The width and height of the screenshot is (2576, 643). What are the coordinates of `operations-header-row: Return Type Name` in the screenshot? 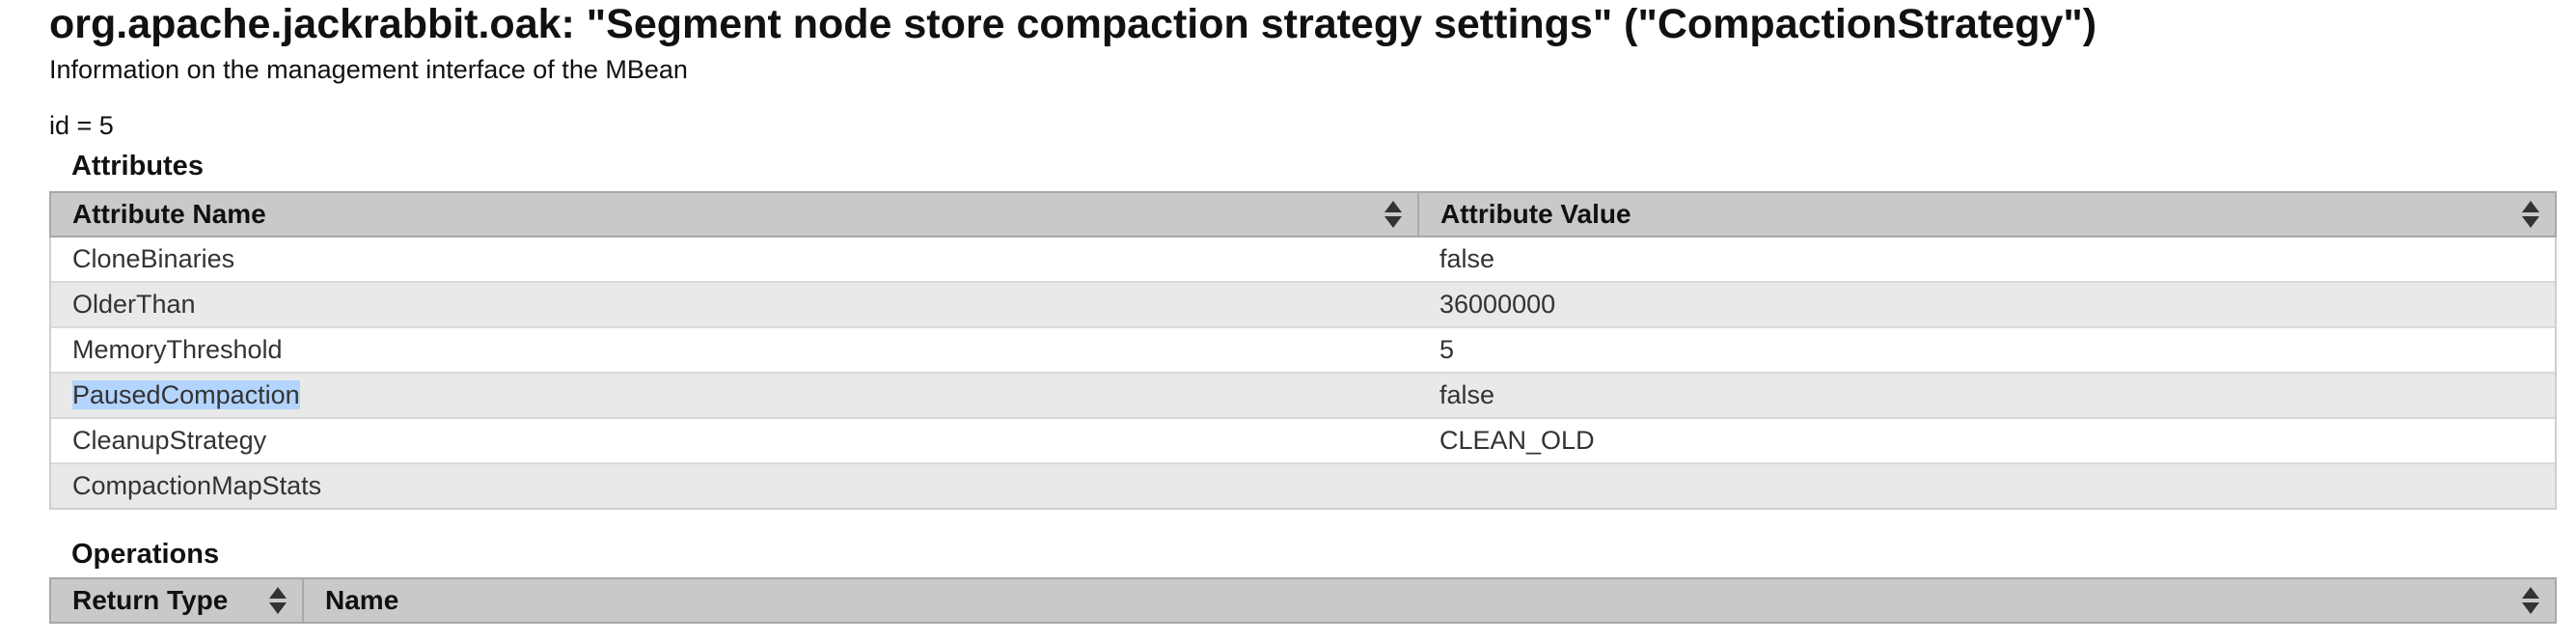 It's located at (1303, 600).